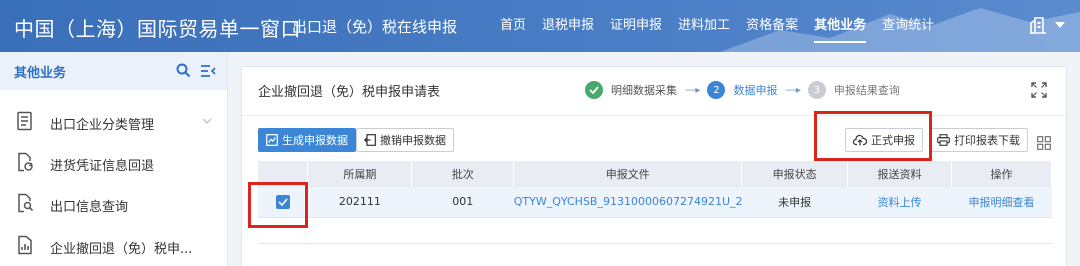 This screenshot has height=266, width=1080. Describe the element at coordinates (25, 162) in the screenshot. I see `document-refresh-icon` at that location.